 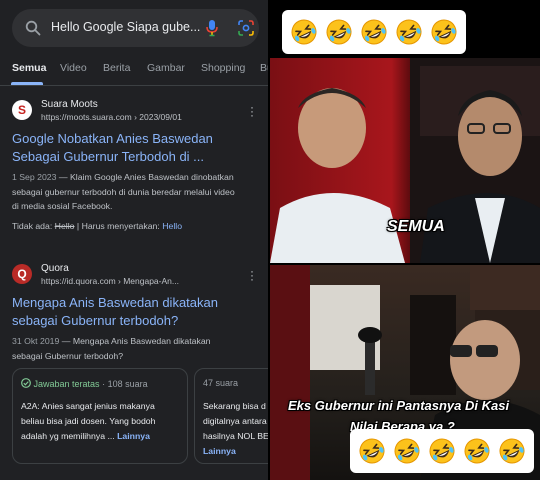 What do you see at coordinates (27, 83) in the screenshot?
I see `active-tab-indicator` at bounding box center [27, 83].